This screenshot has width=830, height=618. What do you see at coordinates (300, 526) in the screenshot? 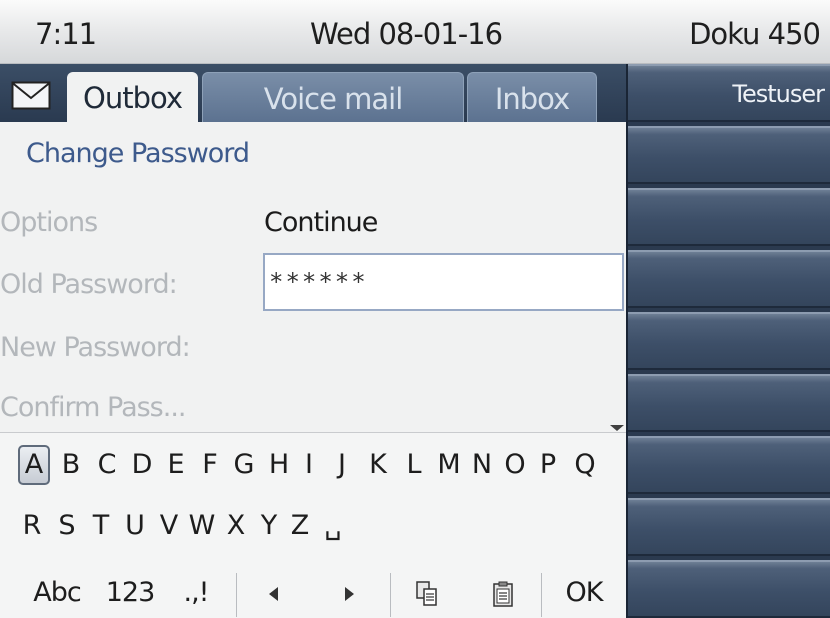
I see `key-z: Z` at bounding box center [300, 526].